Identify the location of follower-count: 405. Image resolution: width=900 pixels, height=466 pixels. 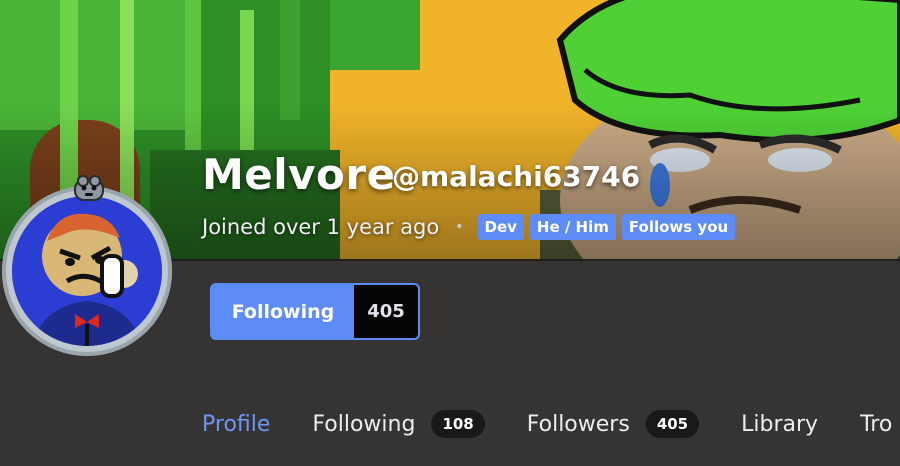
(386, 311).